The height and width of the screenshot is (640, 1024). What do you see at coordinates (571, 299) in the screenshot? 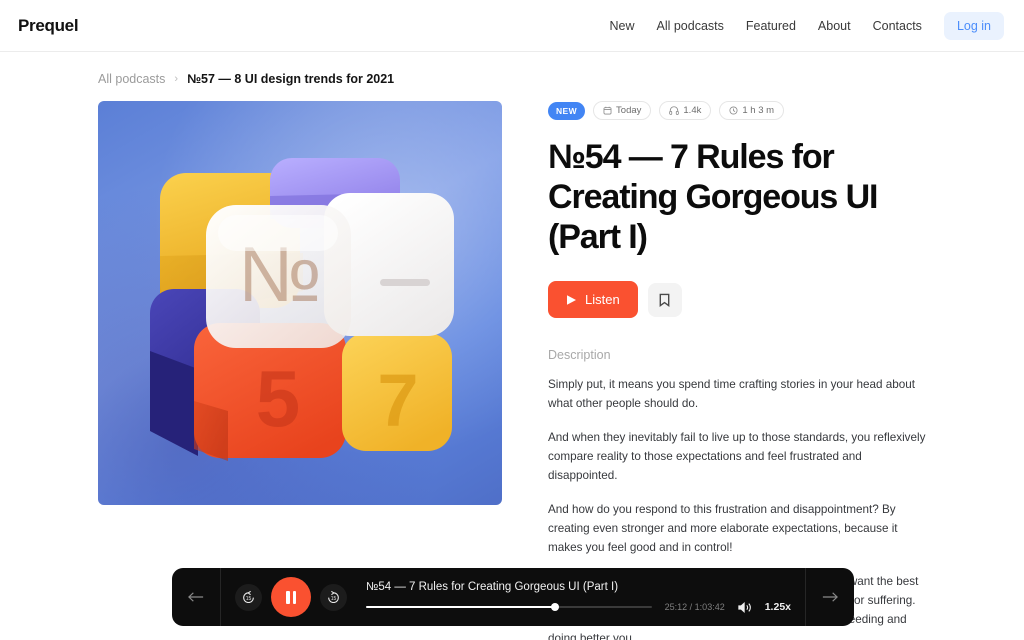
I see `play-icon` at bounding box center [571, 299].